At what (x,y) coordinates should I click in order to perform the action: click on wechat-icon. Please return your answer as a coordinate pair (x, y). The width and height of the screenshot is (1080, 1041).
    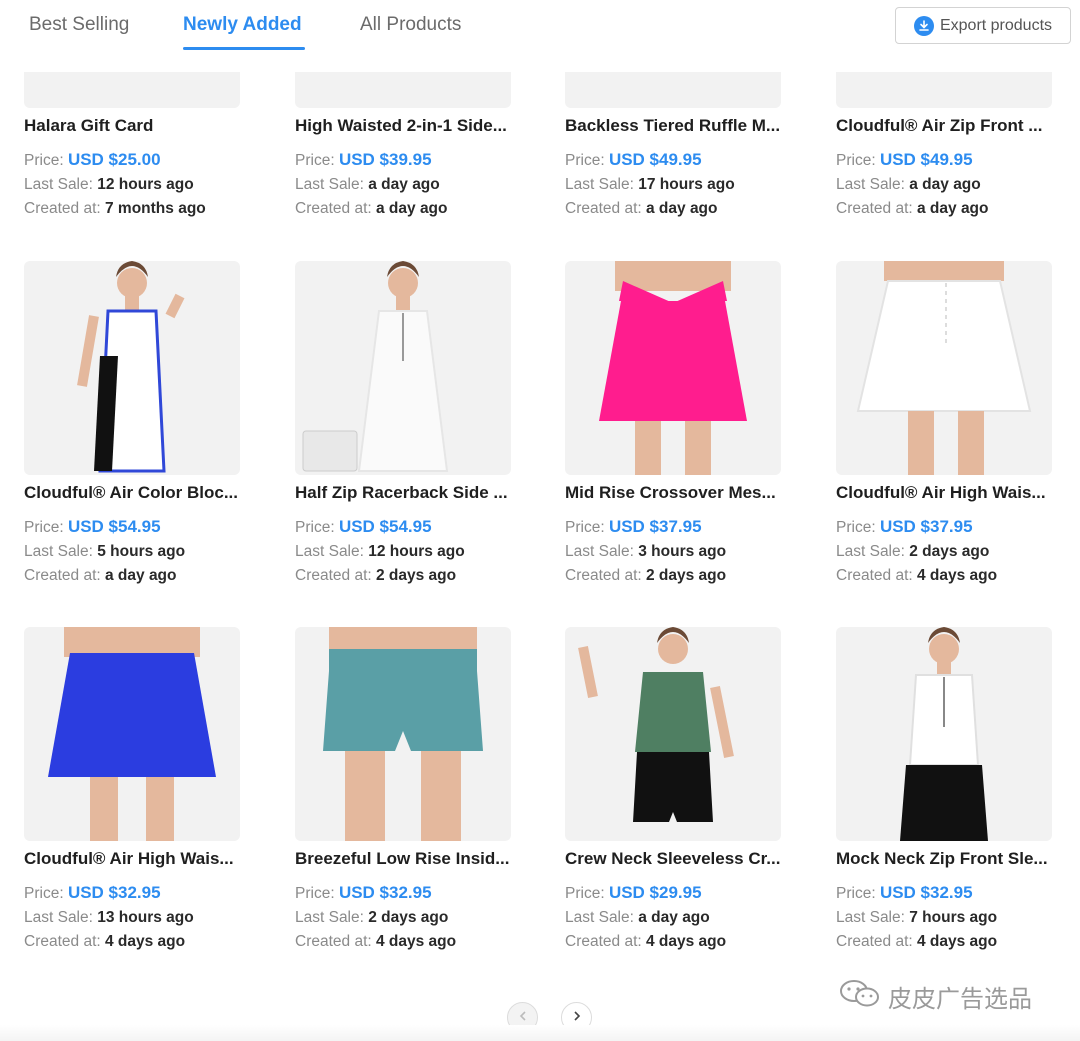
    Looking at the image, I should click on (860, 996).